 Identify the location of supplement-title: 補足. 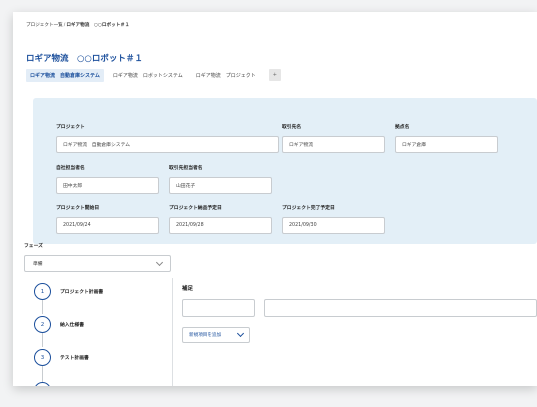
(188, 289).